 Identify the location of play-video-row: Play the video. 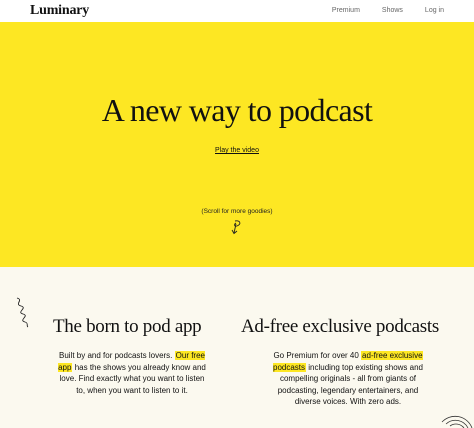
(237, 150).